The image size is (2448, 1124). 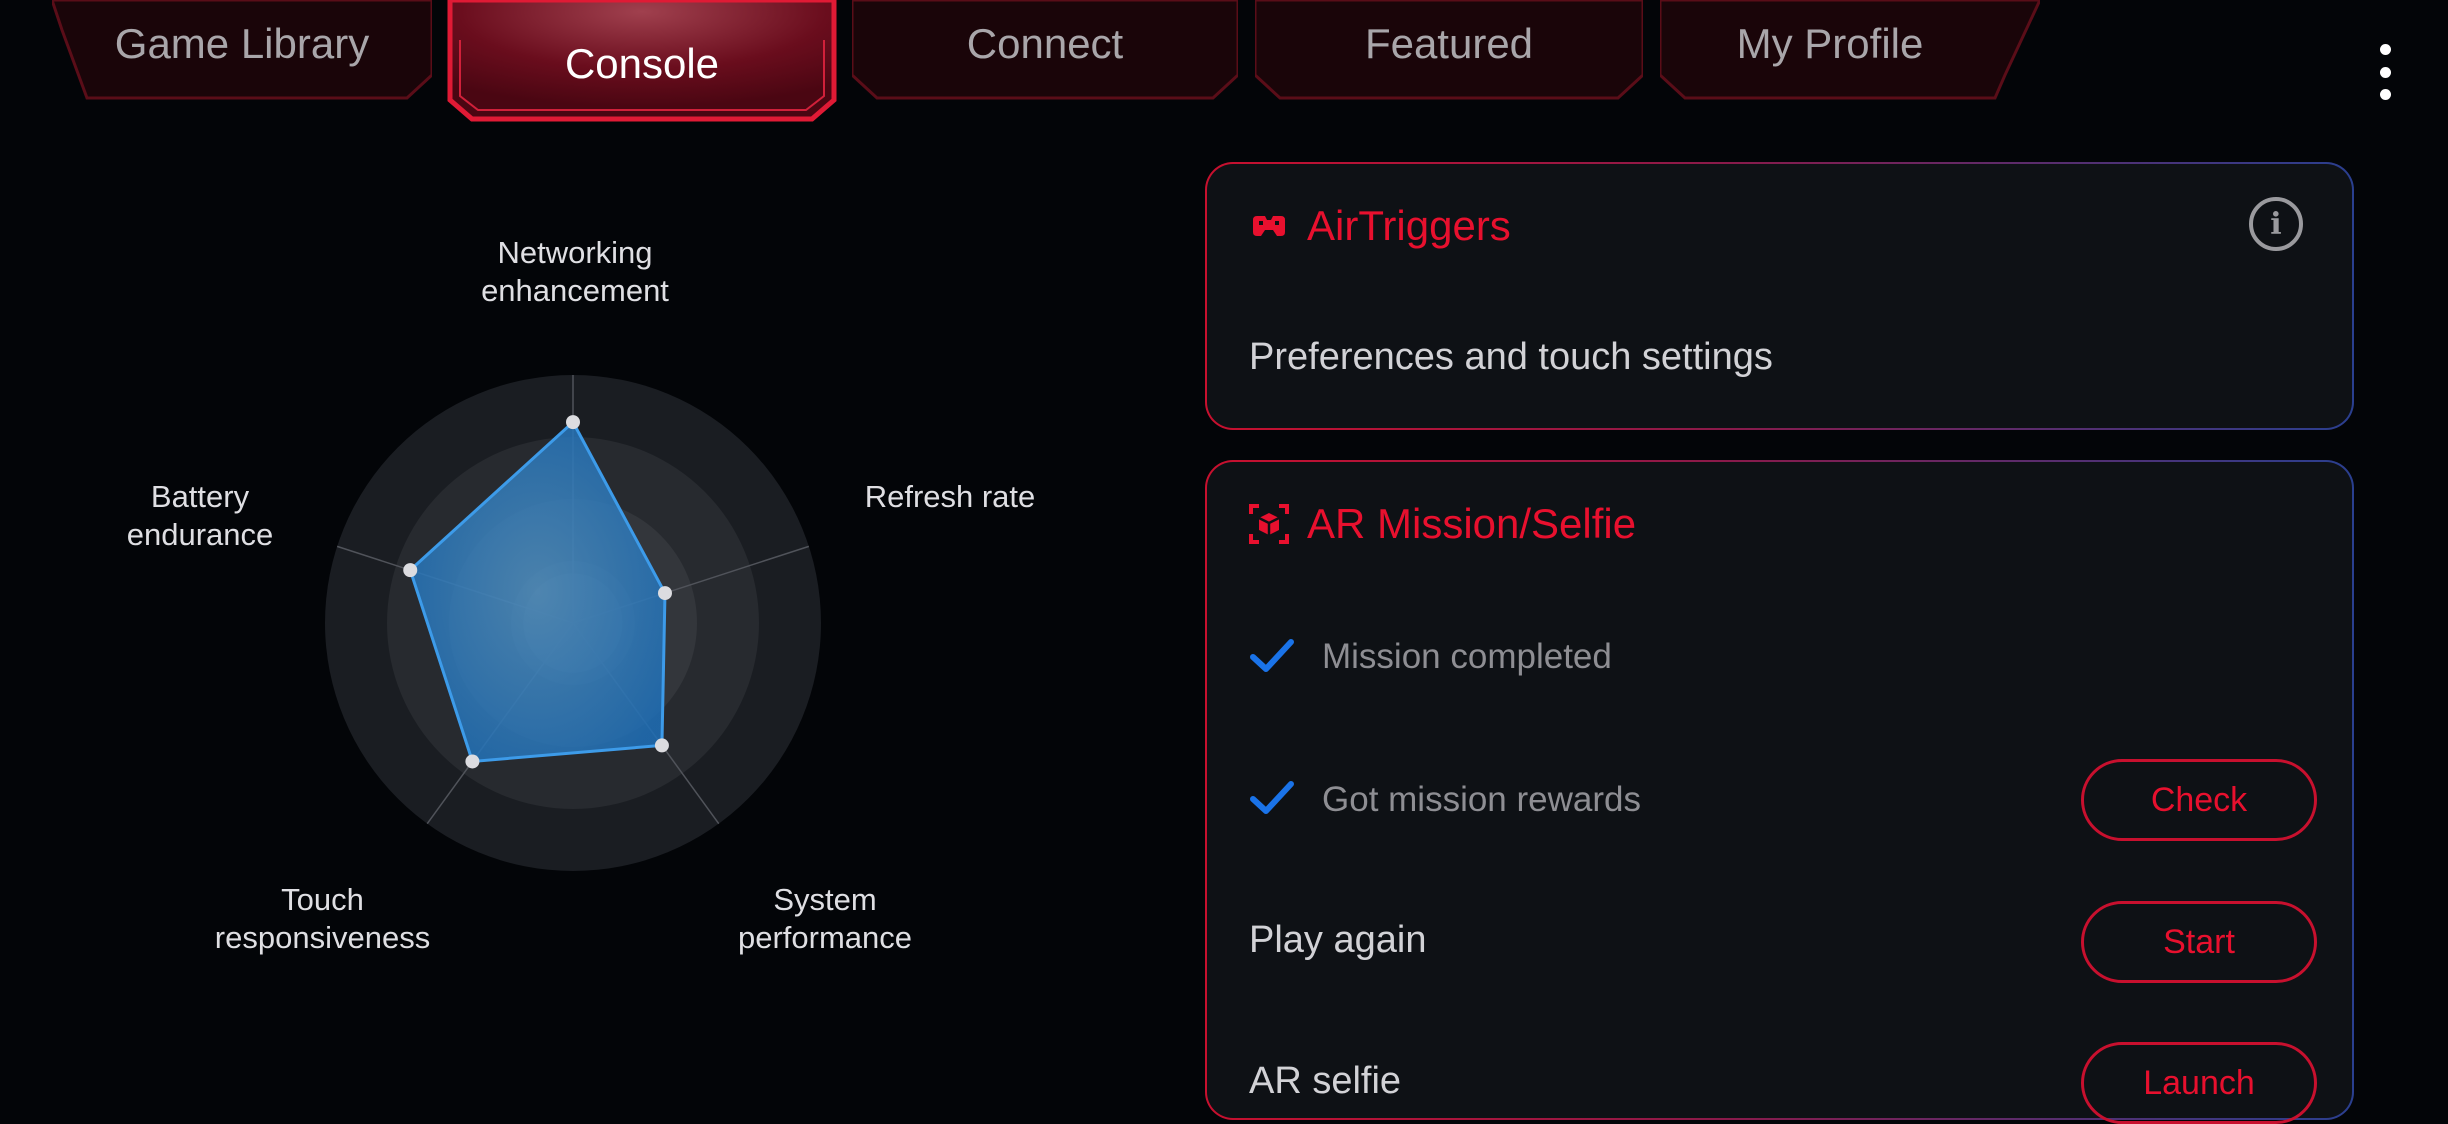 I want to click on mission-completed-text: Mission completed, so click(x=1467, y=656).